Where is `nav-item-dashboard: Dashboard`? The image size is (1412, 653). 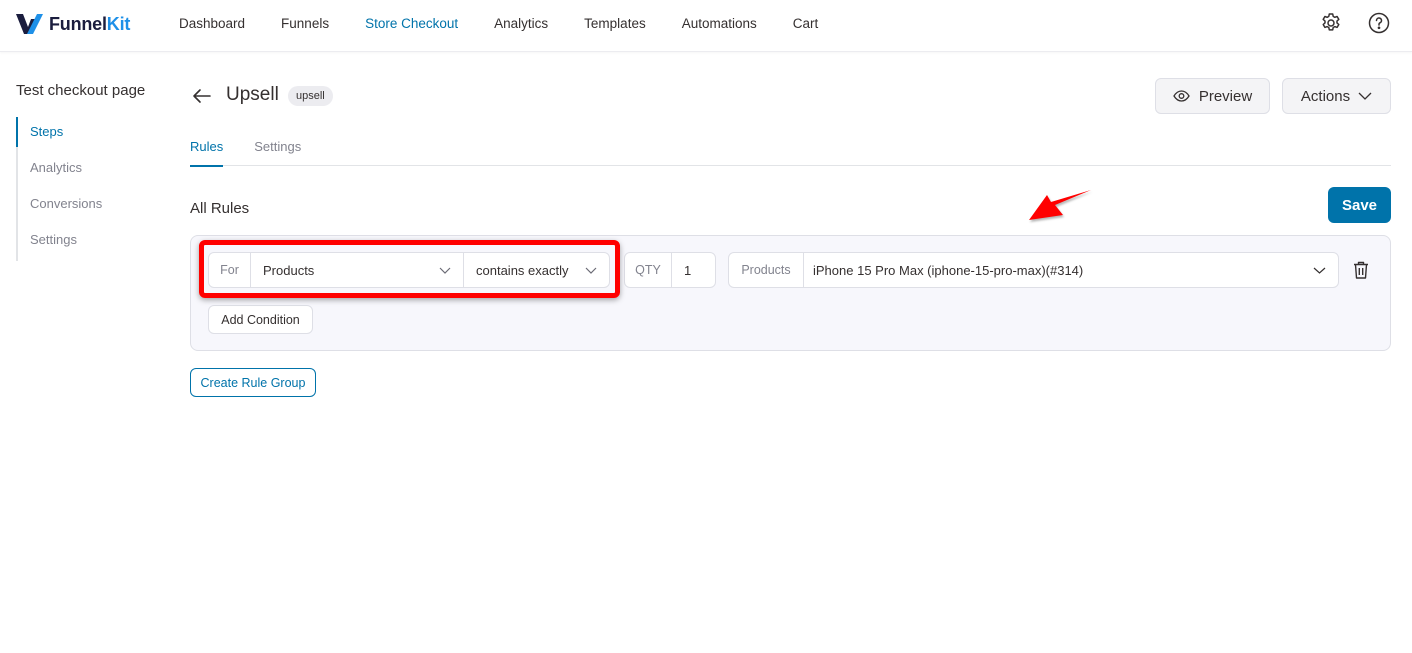 nav-item-dashboard: Dashboard is located at coordinates (212, 23).